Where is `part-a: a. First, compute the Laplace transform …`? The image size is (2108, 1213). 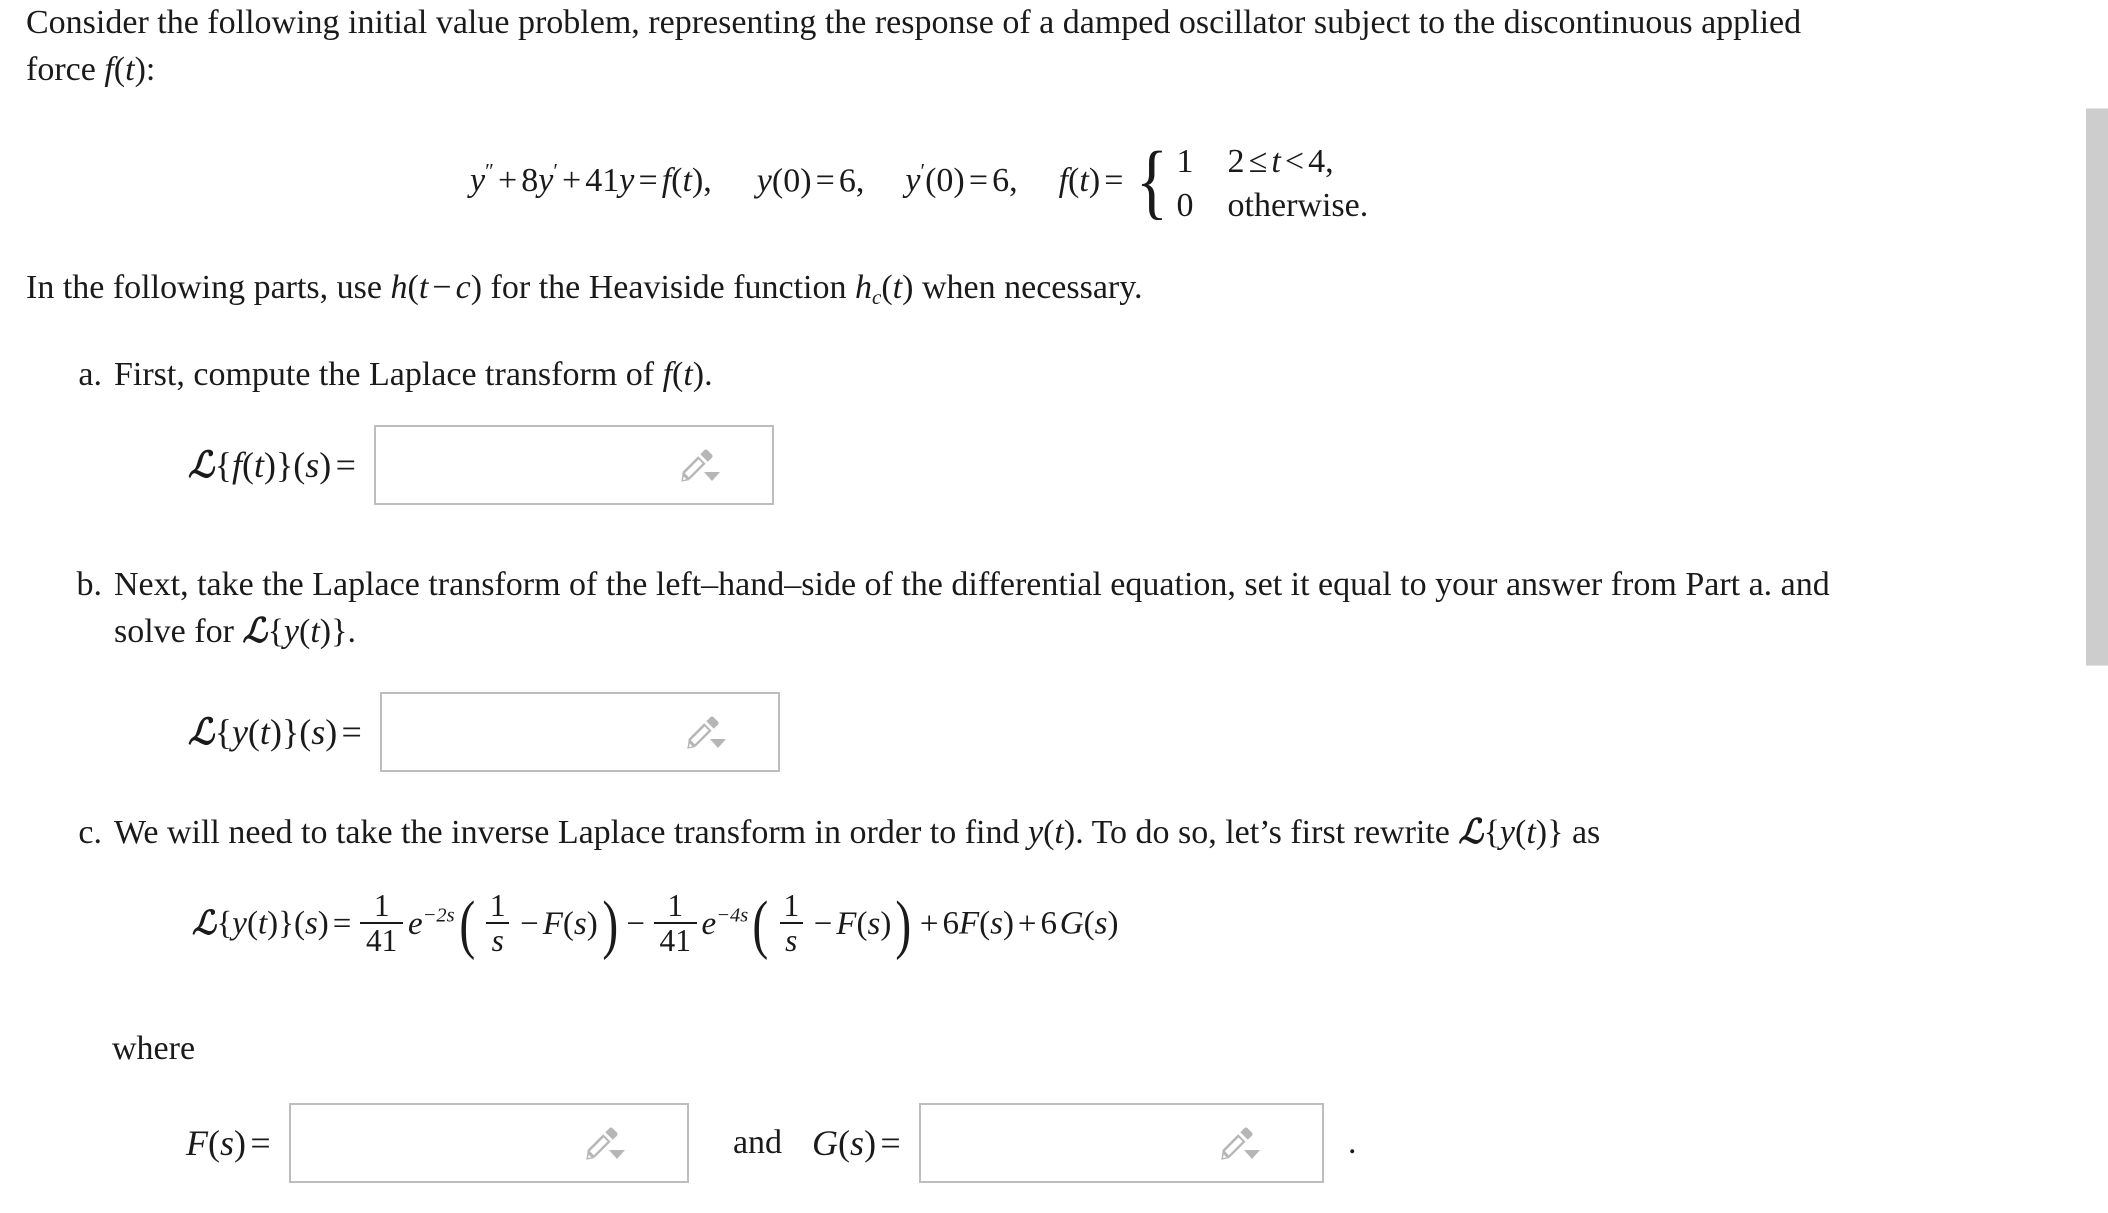 part-a: a. First, compute the Laplace transform … is located at coordinates (1012, 375).